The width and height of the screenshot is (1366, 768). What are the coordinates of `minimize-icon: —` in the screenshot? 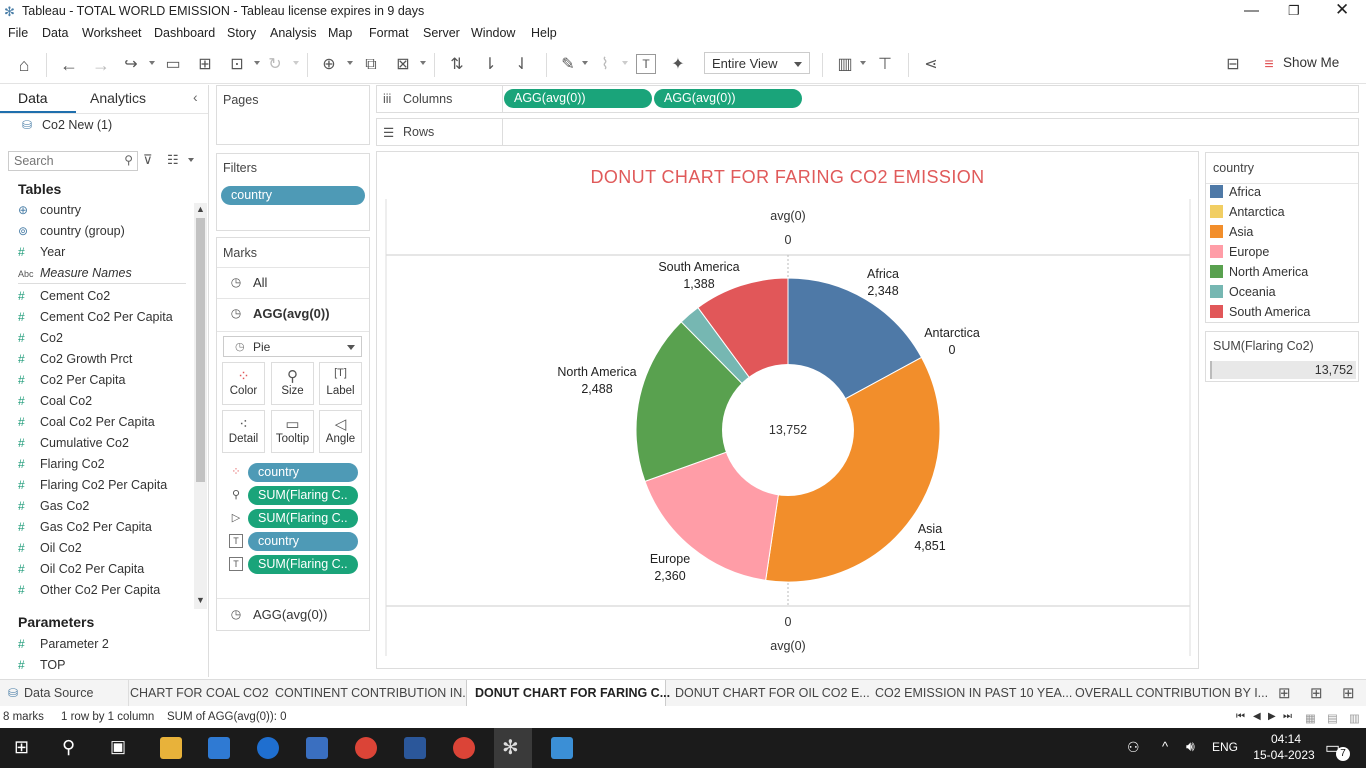 It's located at (1251, 10).